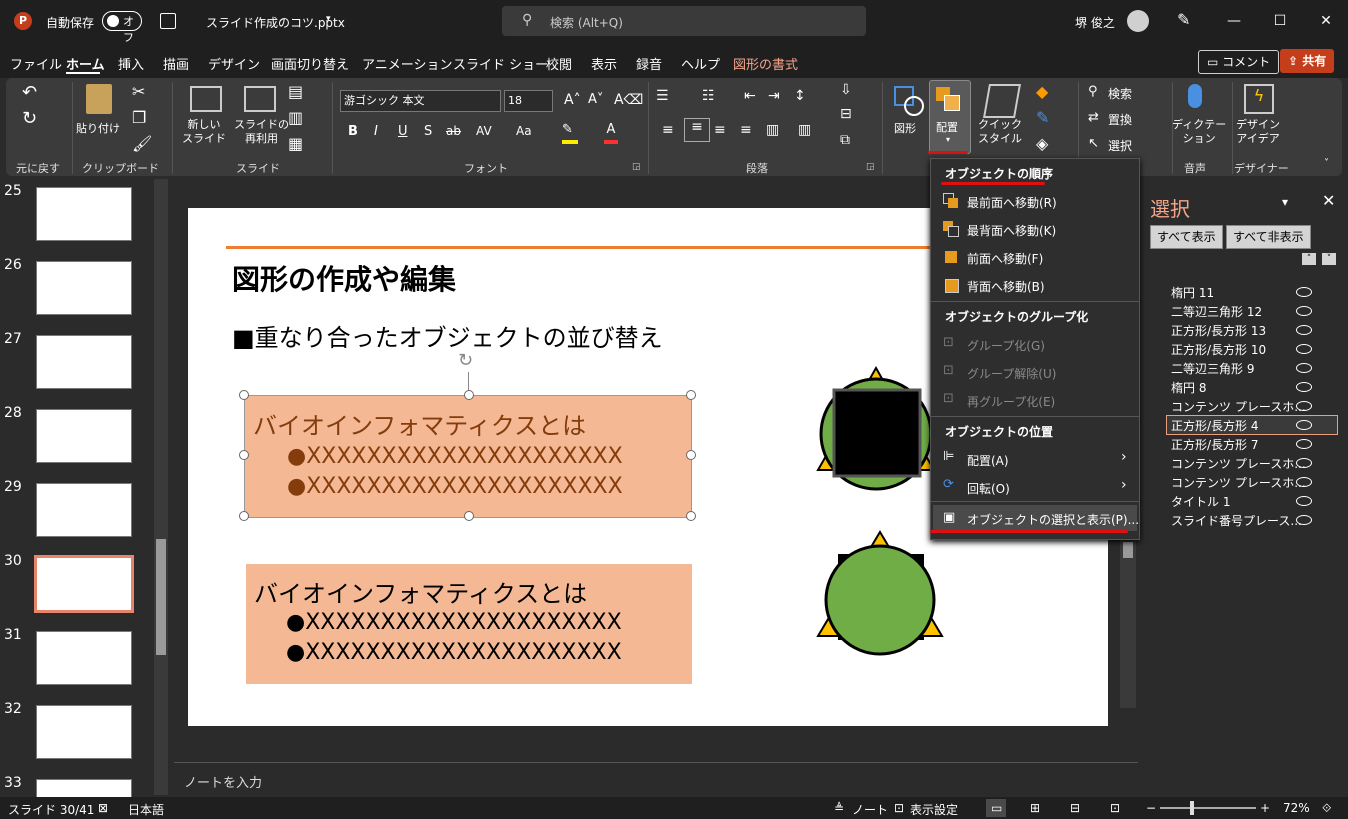 This screenshot has width=1348, height=819. Describe the element at coordinates (1151, 808) in the screenshot. I see `zoom-out-icon: −` at that location.